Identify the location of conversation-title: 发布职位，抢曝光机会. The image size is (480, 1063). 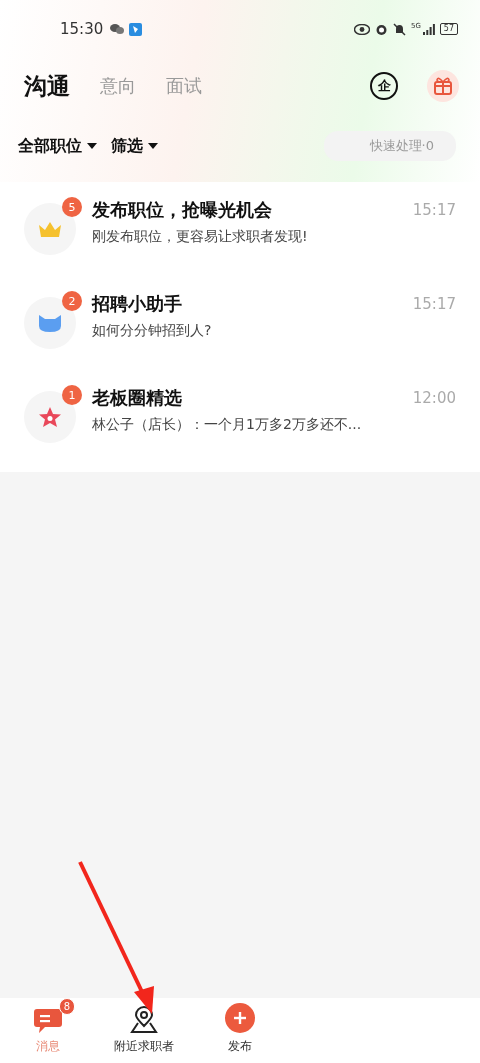
(182, 210).